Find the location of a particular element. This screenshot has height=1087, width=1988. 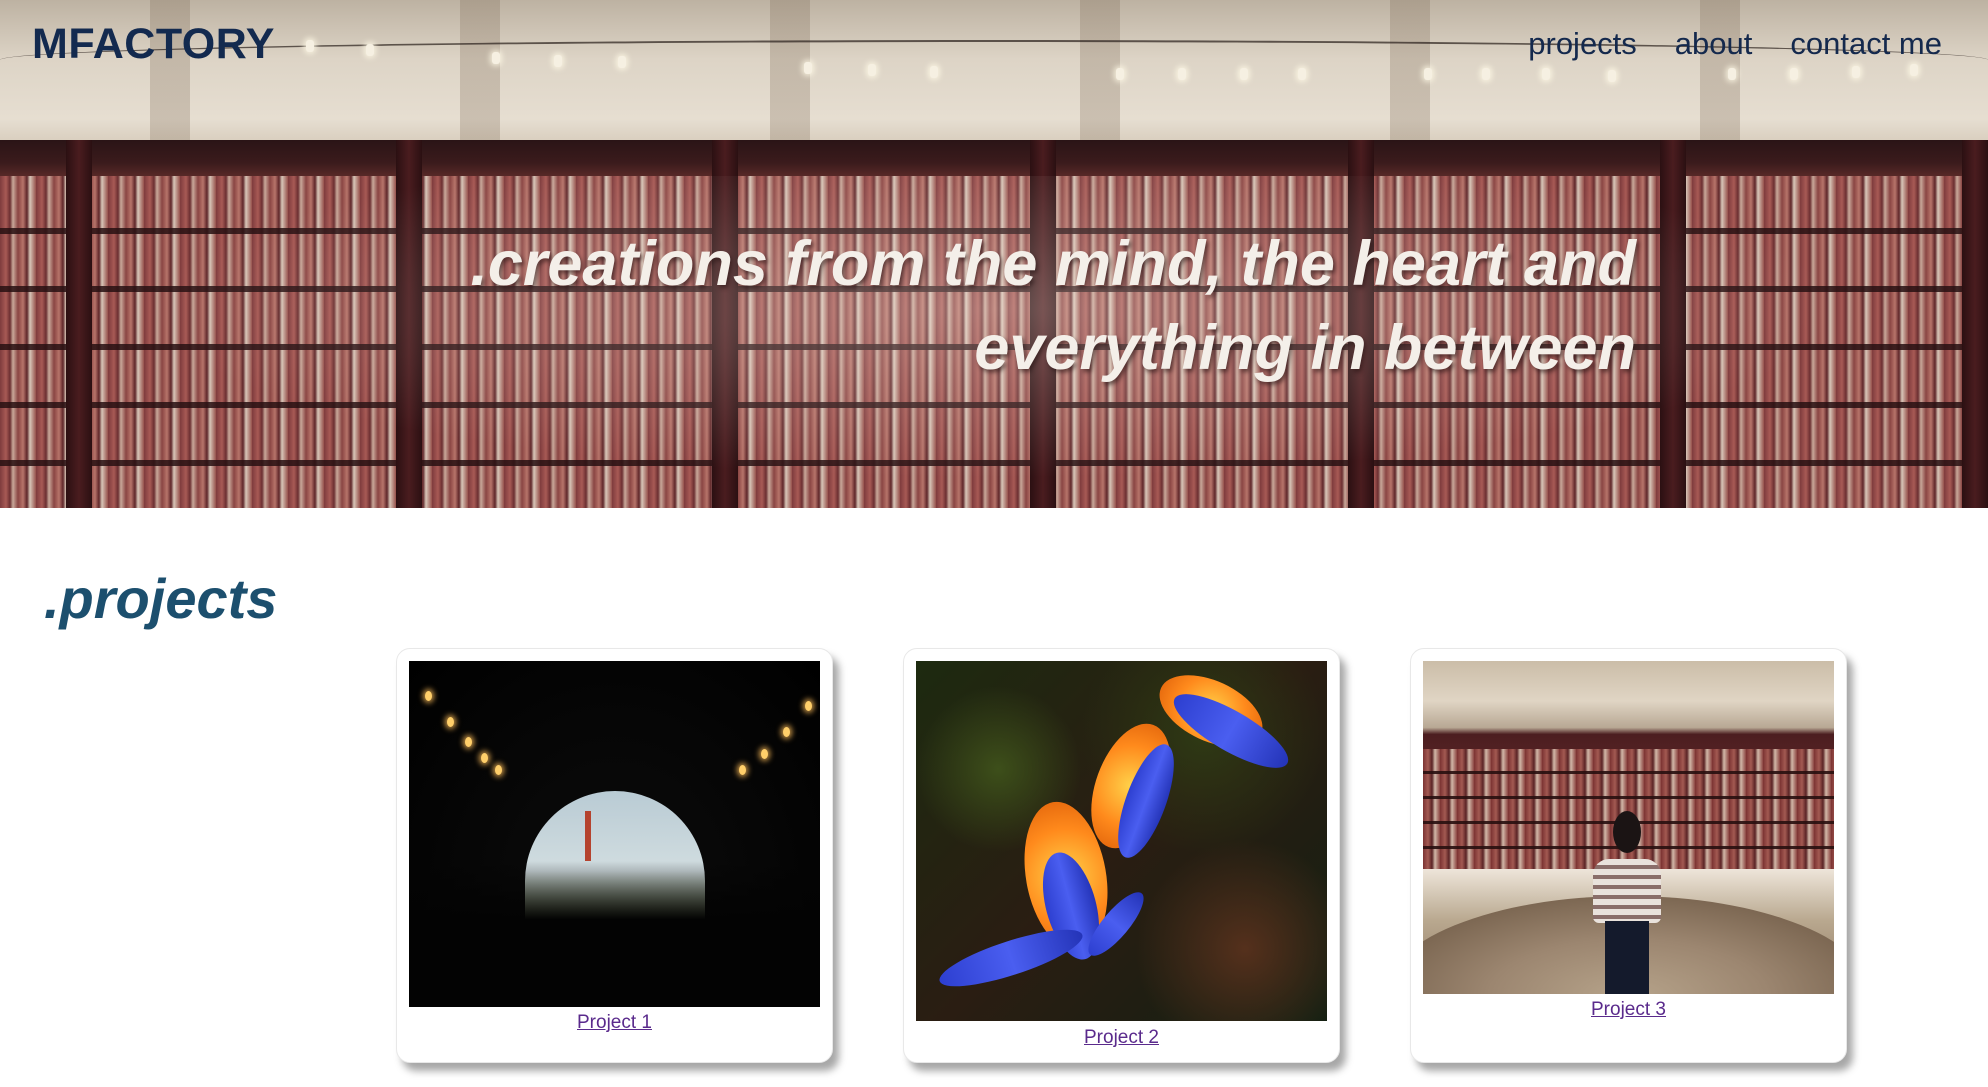

tagline-line-2: everything in between is located at coordinates (1305, 348).